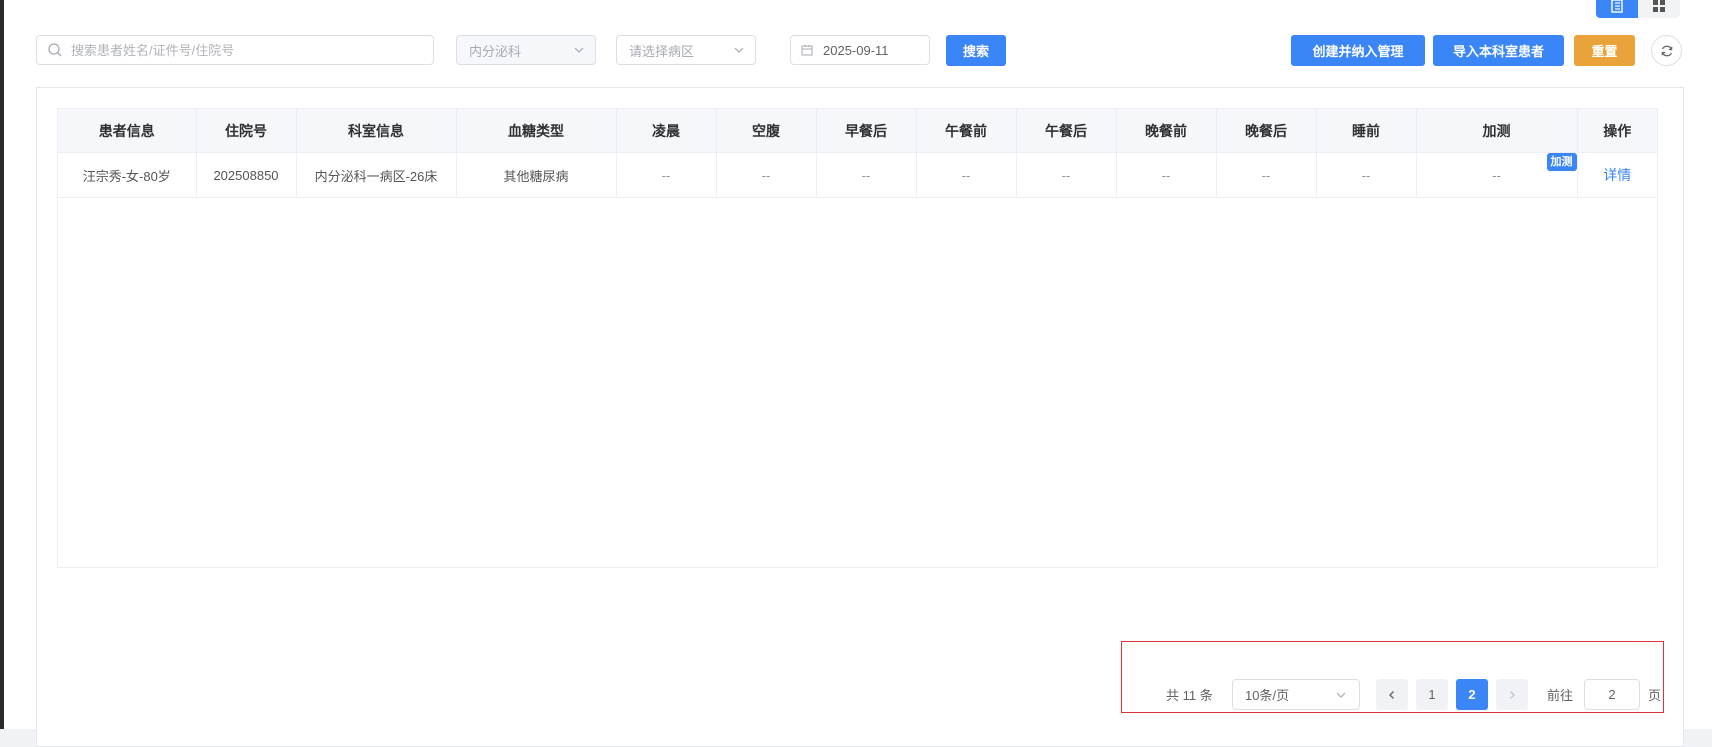 The width and height of the screenshot is (1712, 747). I want to click on cell-fasting: --, so click(766, 175).